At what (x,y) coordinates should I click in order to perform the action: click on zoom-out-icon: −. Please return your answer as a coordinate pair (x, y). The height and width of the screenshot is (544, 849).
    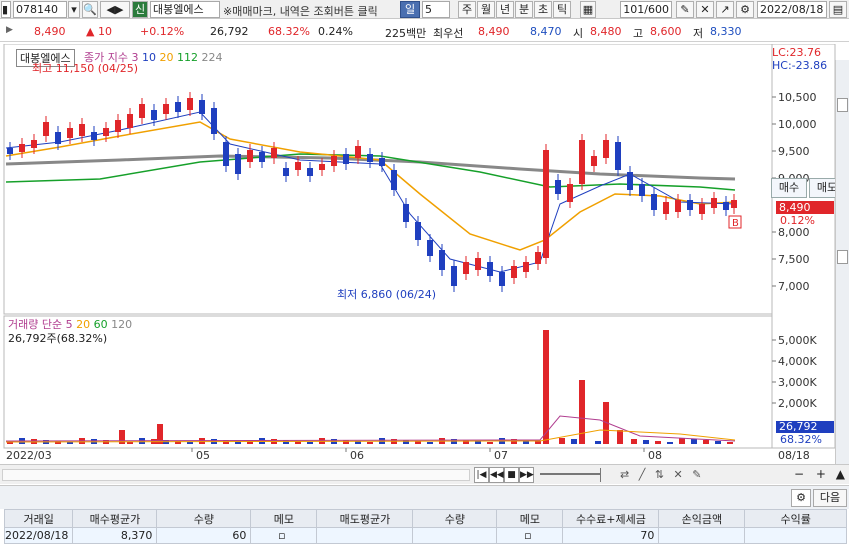
    Looking at the image, I should click on (799, 474).